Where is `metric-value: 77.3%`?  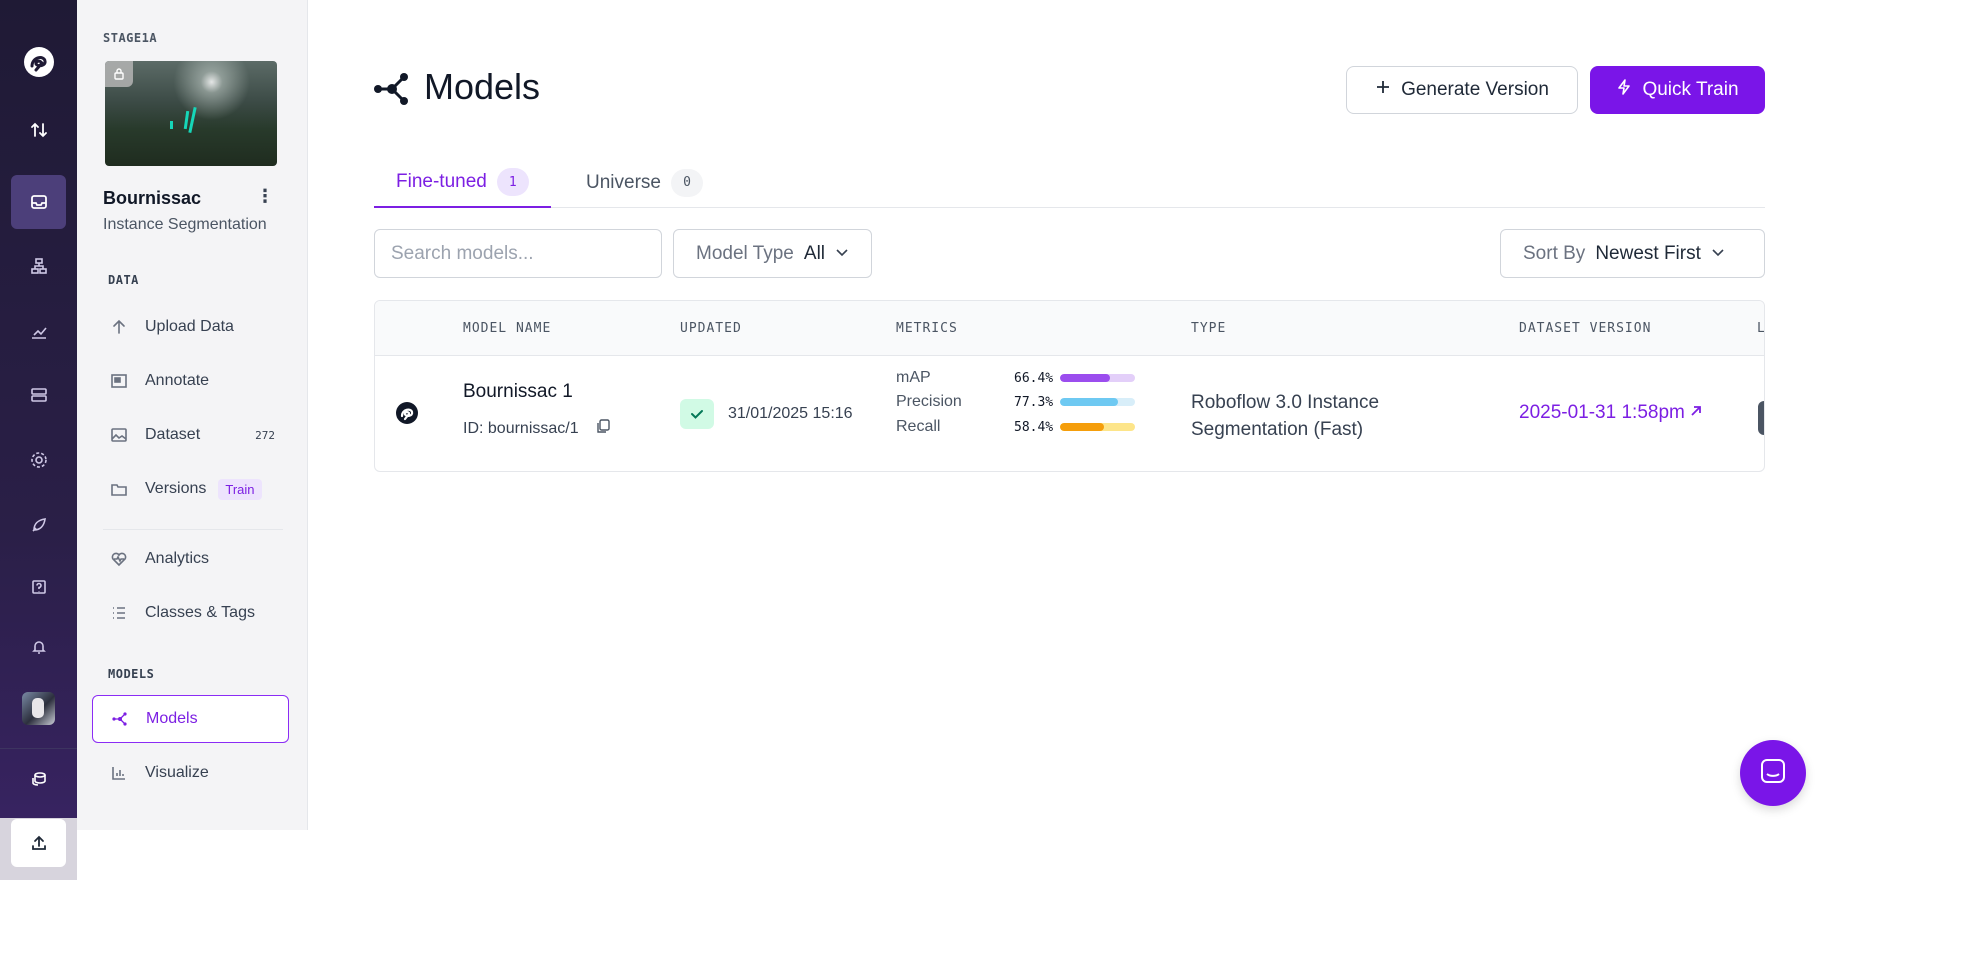 metric-value: 77.3% is located at coordinates (1034, 402).